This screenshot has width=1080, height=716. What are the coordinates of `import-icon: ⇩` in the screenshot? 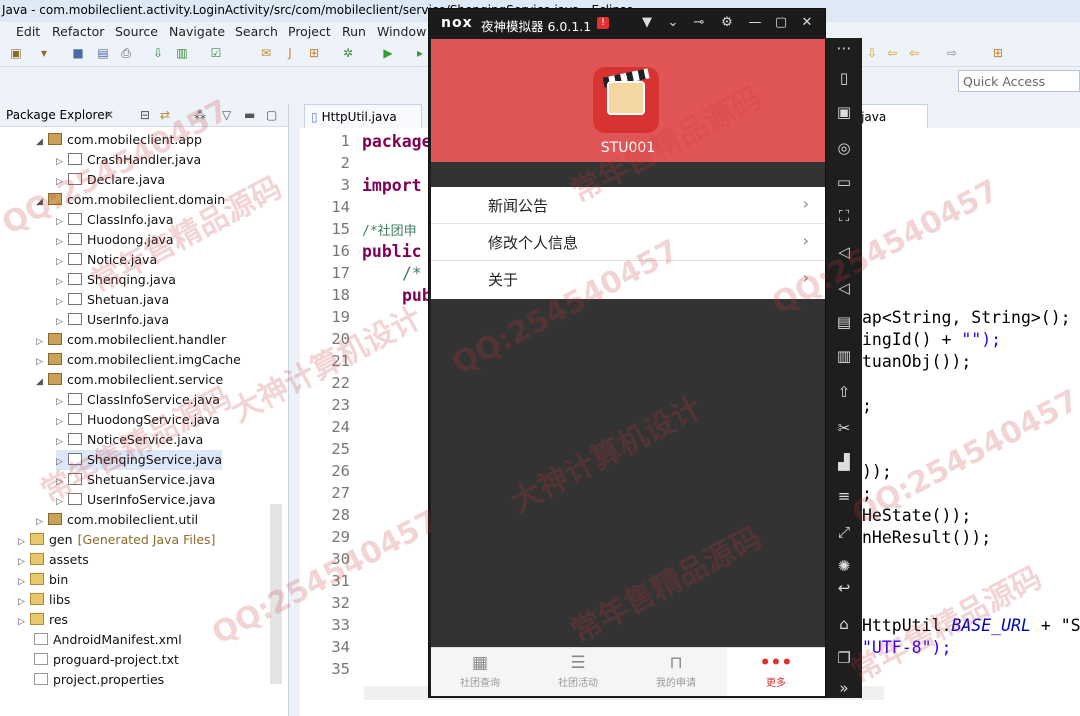 It's located at (158, 53).